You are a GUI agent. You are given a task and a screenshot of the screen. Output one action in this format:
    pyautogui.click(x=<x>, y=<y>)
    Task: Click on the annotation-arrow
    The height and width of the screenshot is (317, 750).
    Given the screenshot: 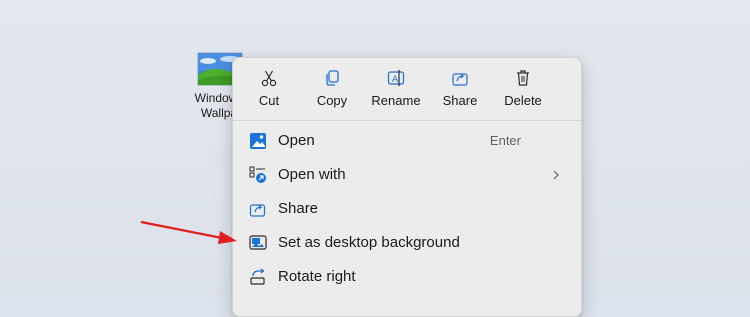 What is the action you would take?
    pyautogui.click(x=188, y=232)
    